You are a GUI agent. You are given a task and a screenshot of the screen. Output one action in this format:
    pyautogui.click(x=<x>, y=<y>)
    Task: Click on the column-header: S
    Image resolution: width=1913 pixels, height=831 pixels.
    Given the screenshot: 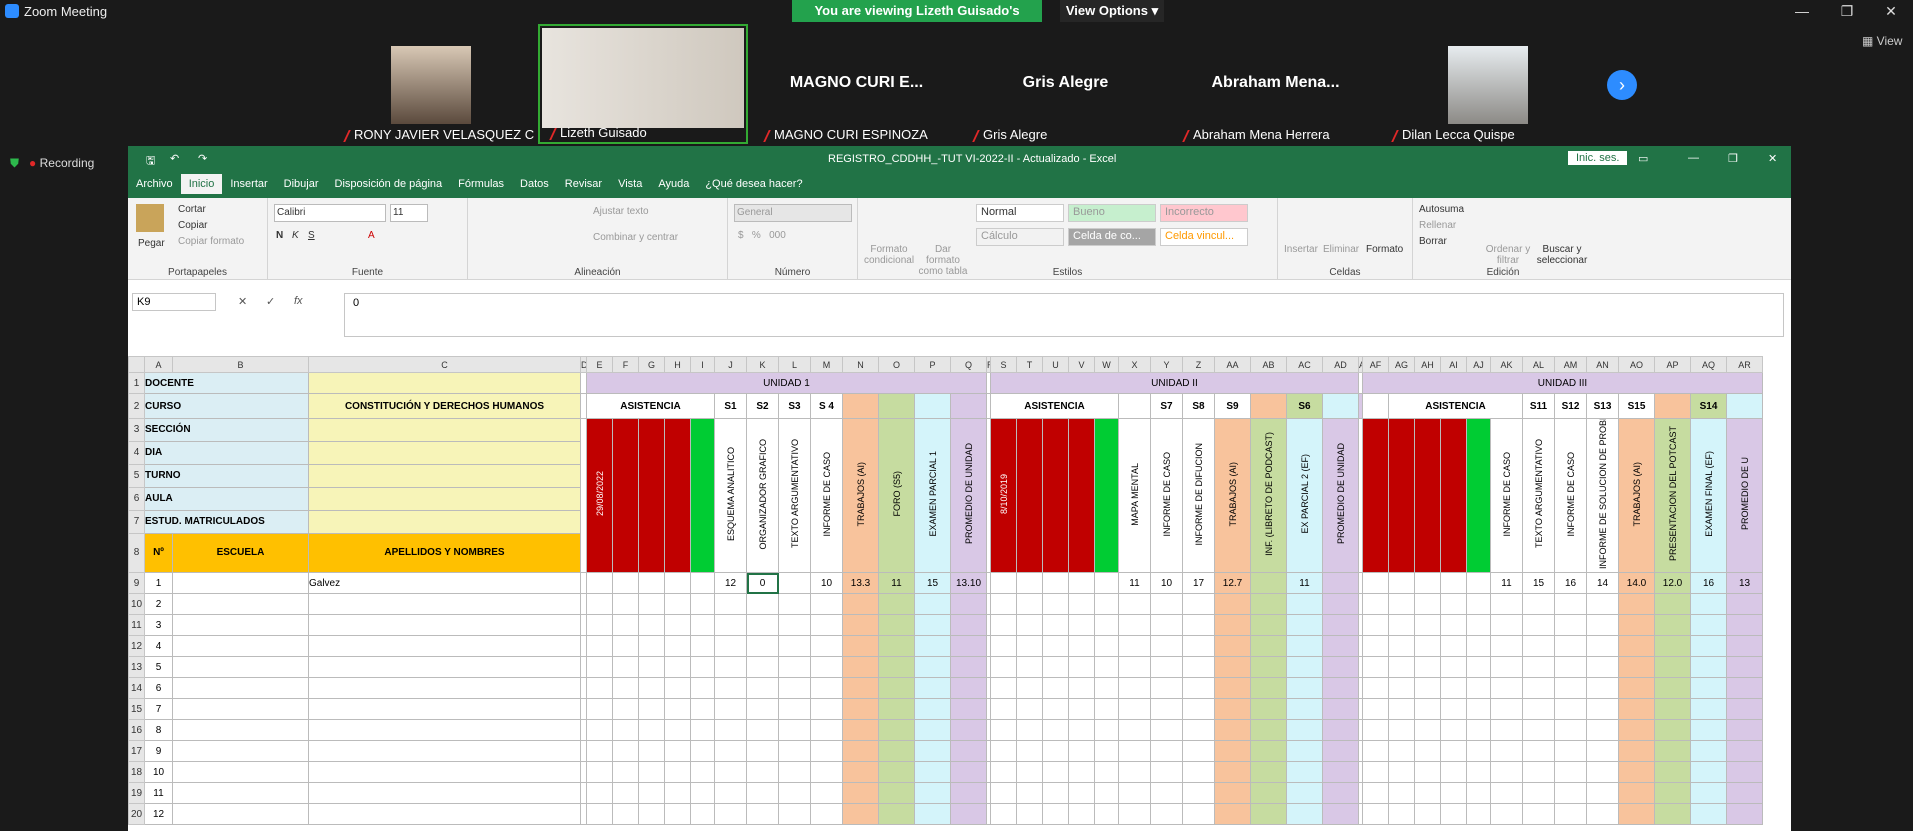 What is the action you would take?
    pyautogui.click(x=1003, y=364)
    